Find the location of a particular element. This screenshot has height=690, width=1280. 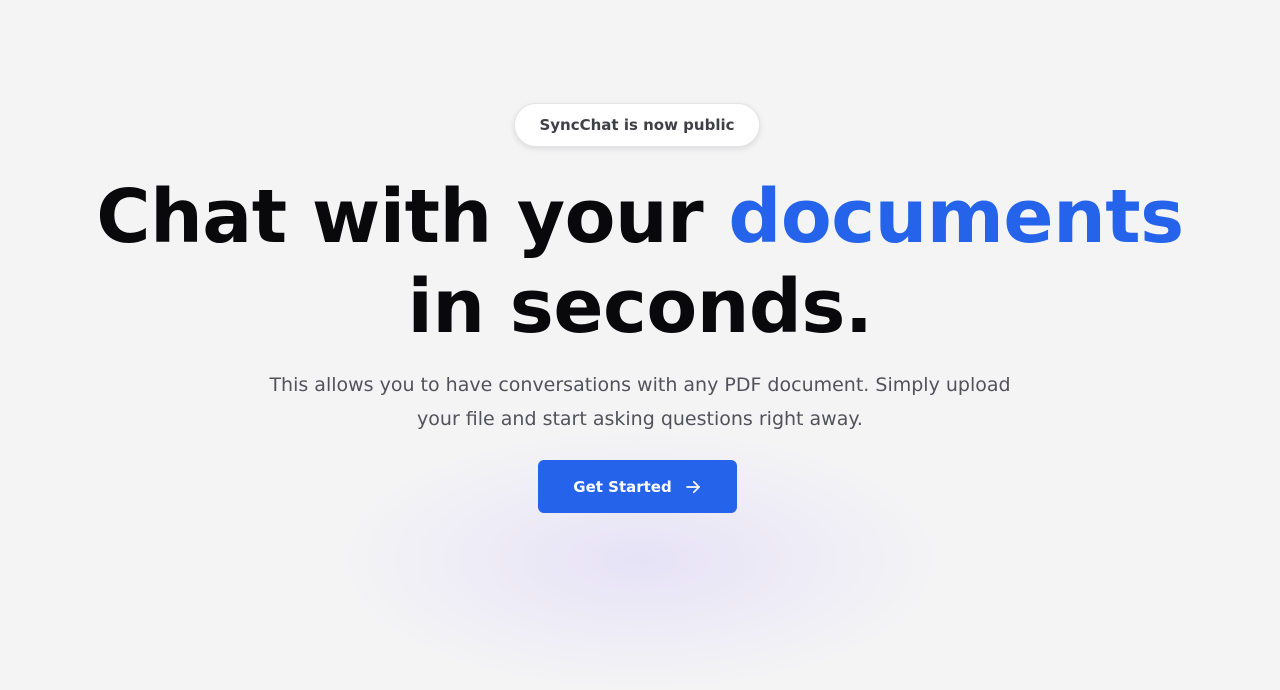

headline-line-1: Chat with your documents is located at coordinates (640, 217).